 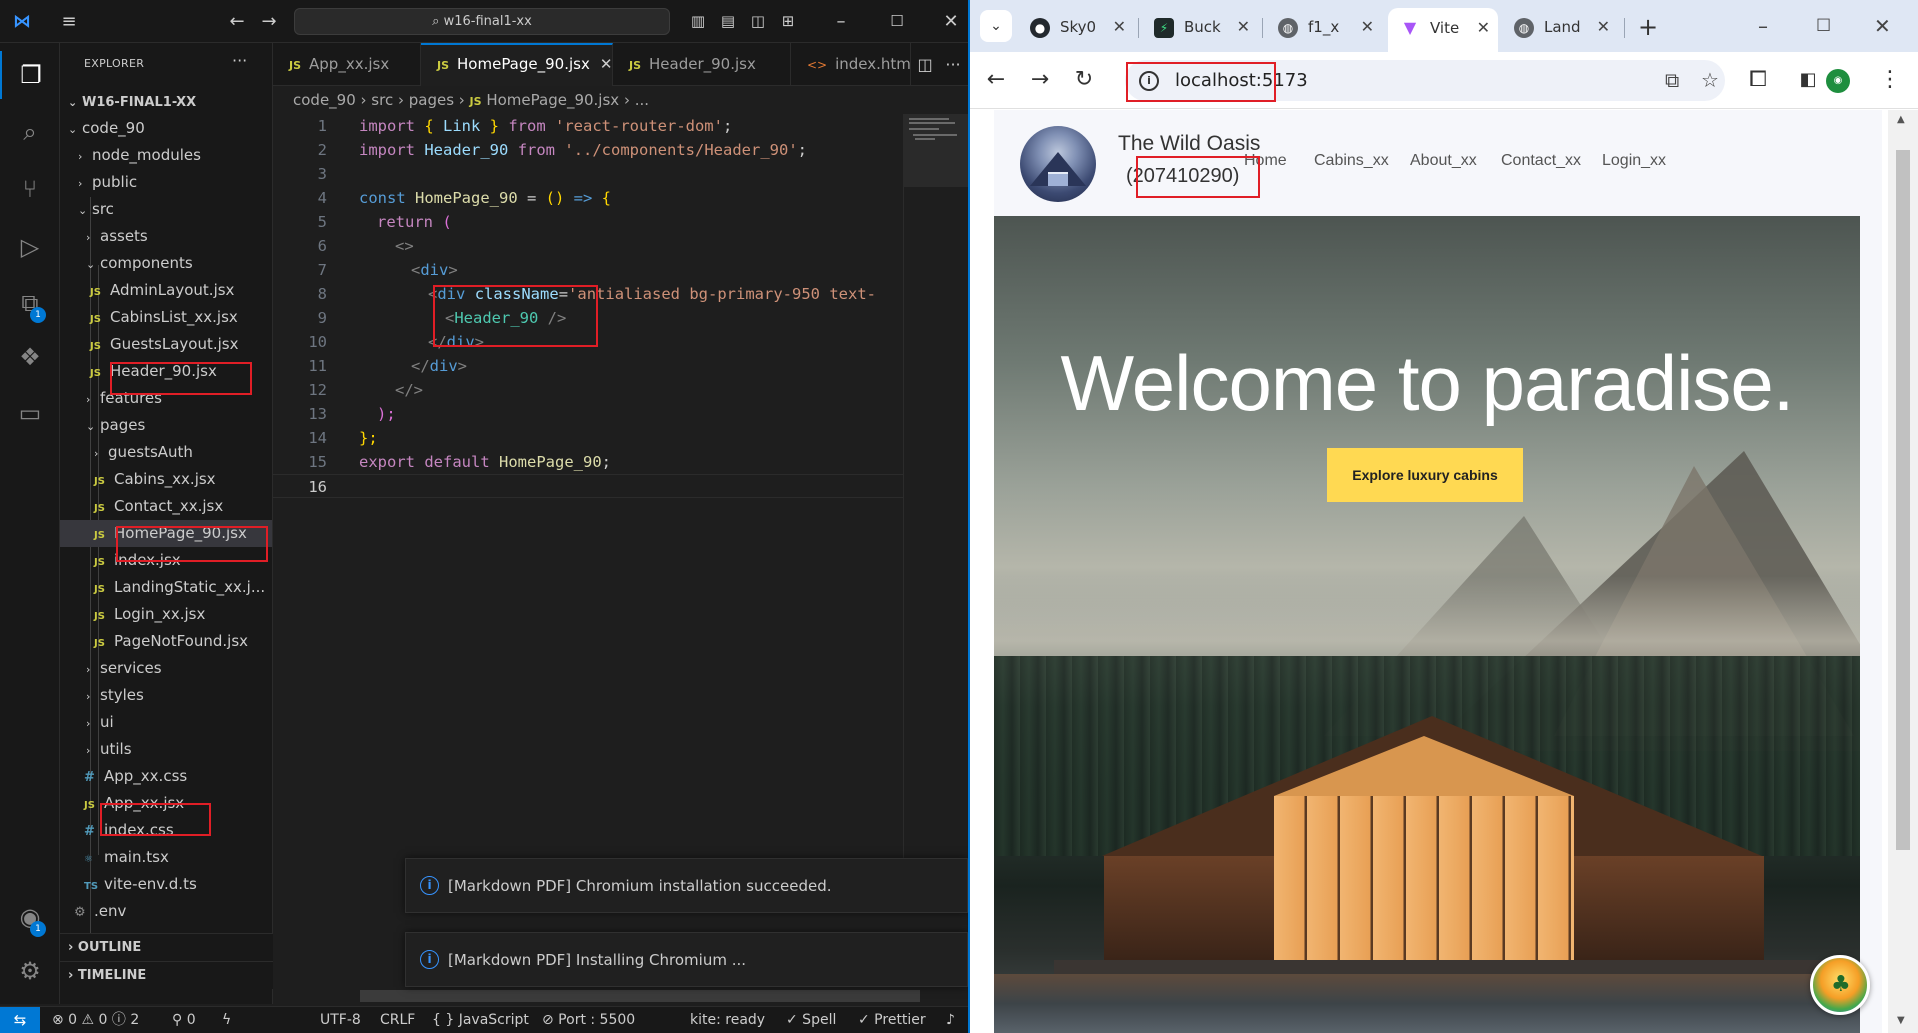 I want to click on ports-status: ⚲ 0, so click(x=184, y=1020).